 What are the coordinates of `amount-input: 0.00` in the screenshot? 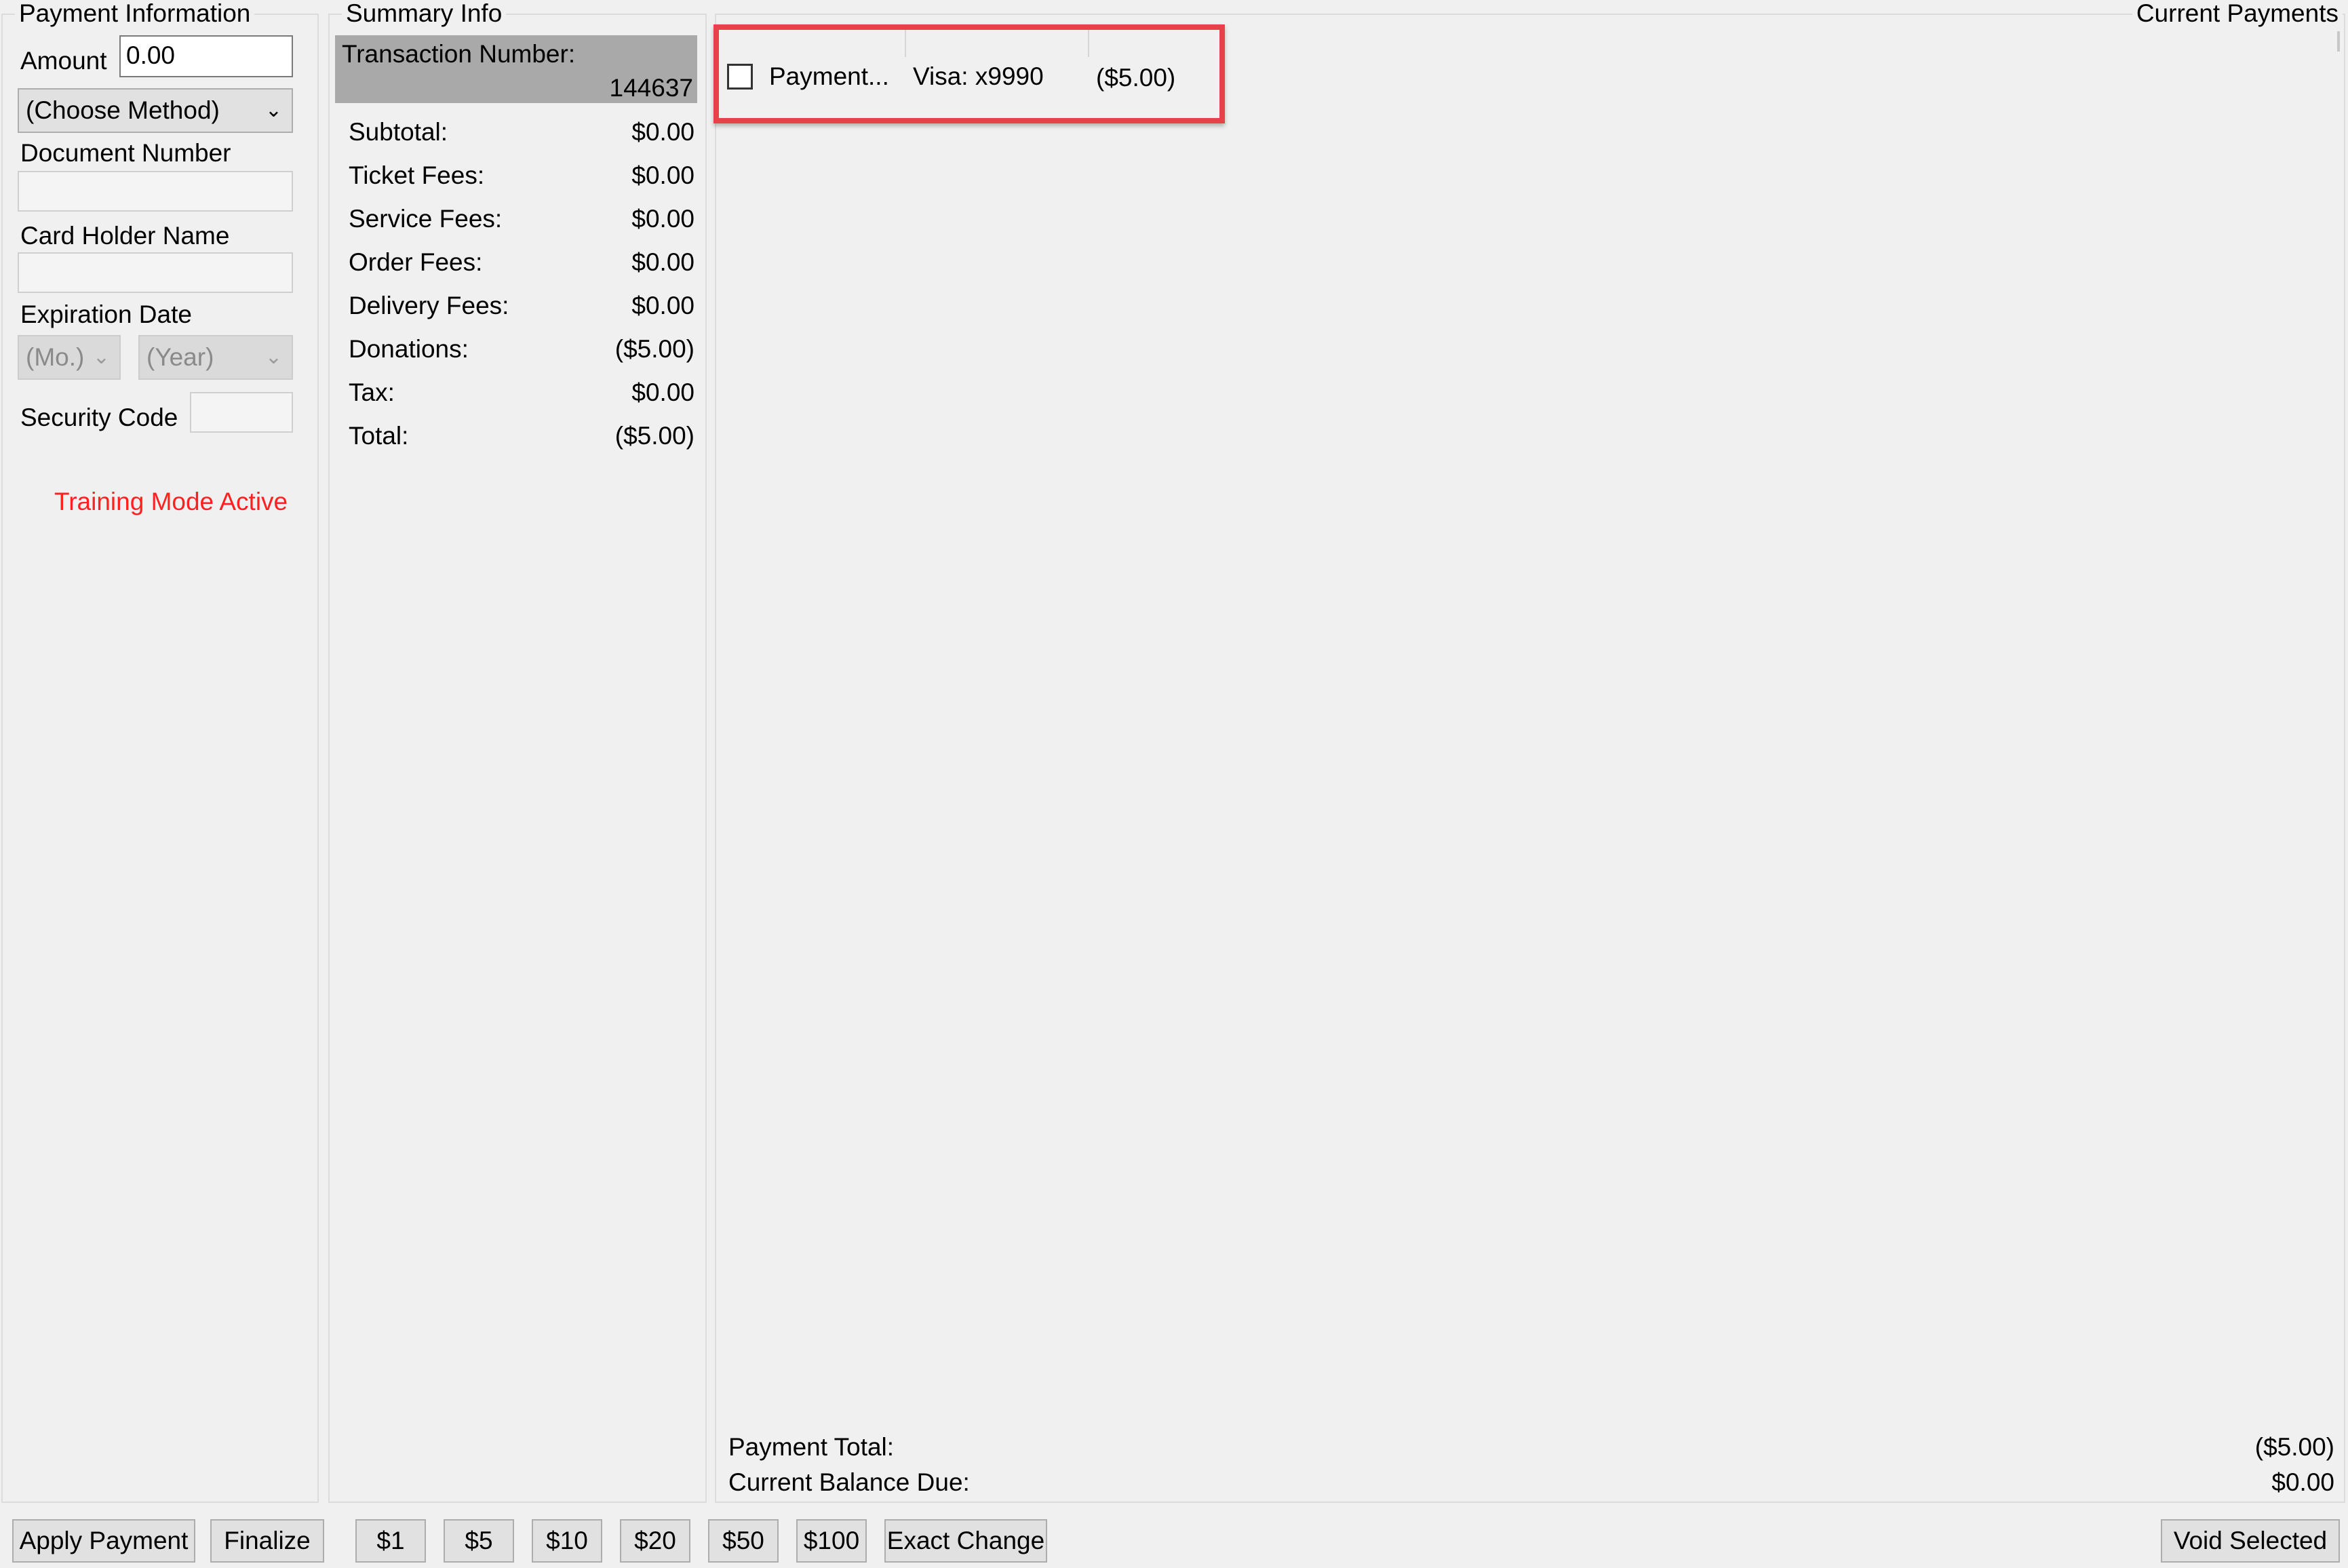 It's located at (206, 56).